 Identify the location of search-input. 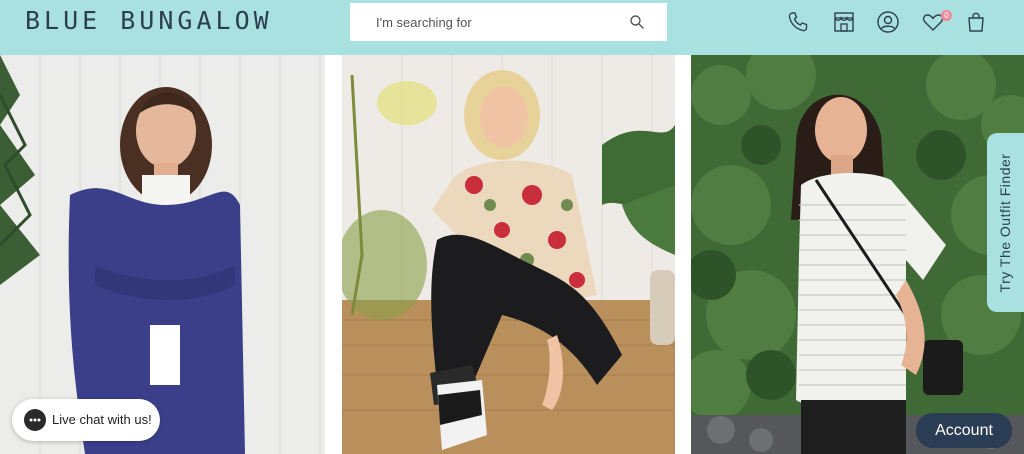
(508, 22).